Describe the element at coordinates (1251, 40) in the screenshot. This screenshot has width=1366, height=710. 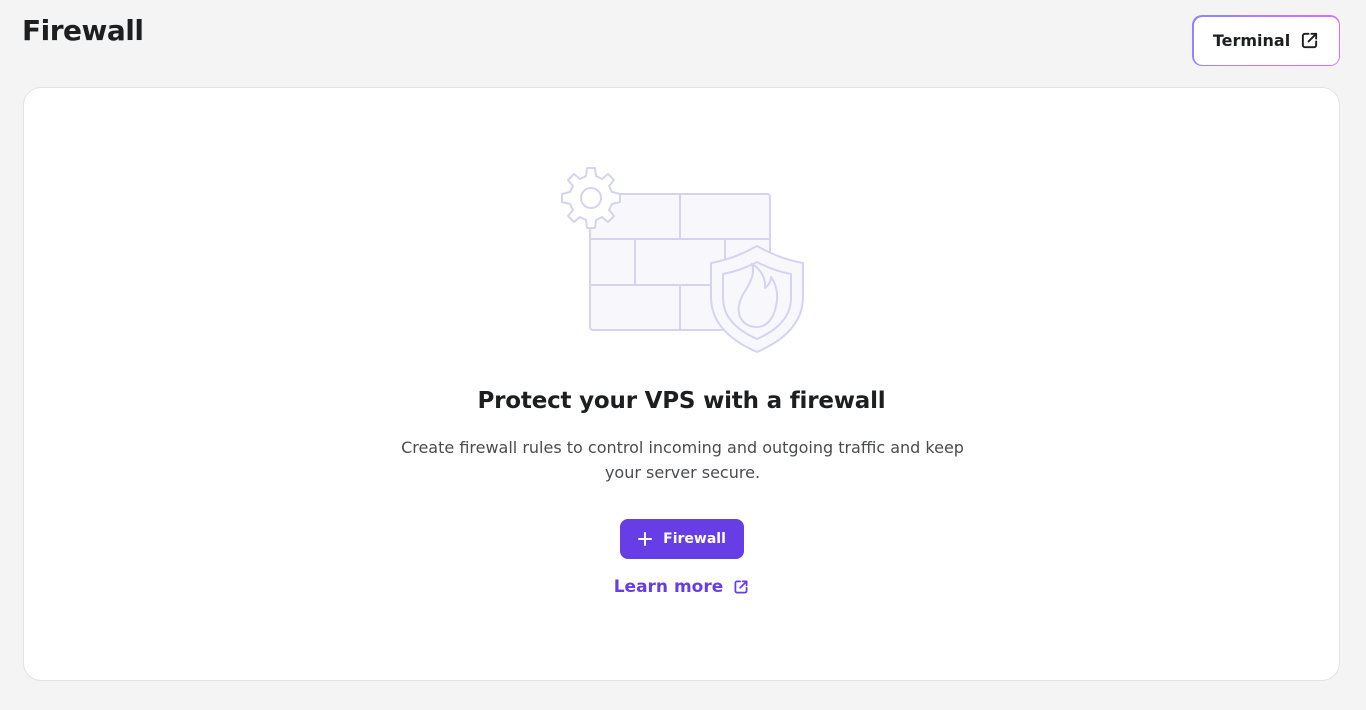
I see `terminal-button-label: Terminal` at that location.